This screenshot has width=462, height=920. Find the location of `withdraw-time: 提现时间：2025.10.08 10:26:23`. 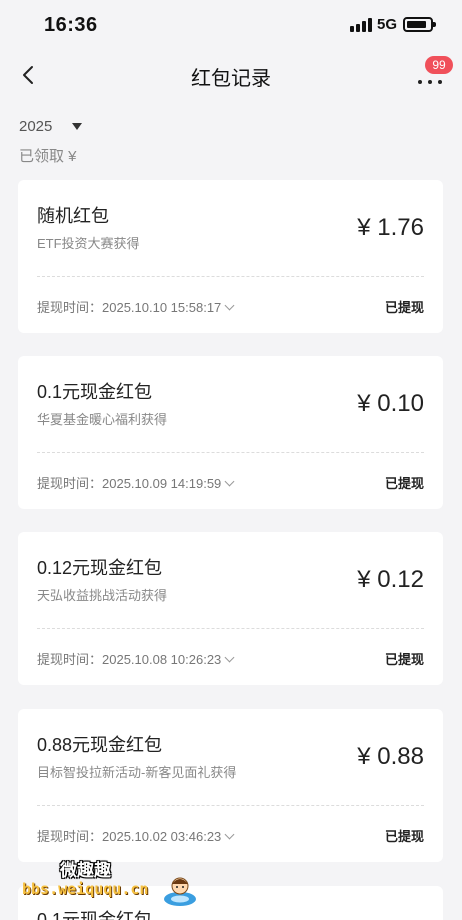

withdraw-time: 提现时间：2025.10.08 10:26:23 is located at coordinates (136, 658).